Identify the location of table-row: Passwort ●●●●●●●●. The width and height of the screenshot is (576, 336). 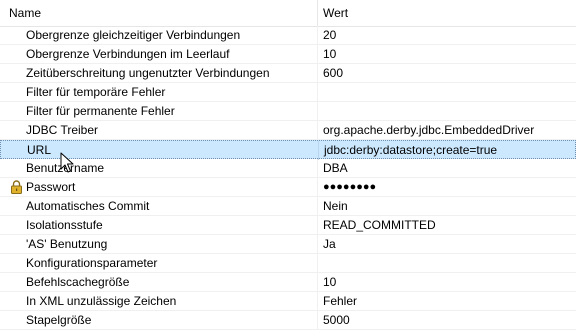
(288, 187).